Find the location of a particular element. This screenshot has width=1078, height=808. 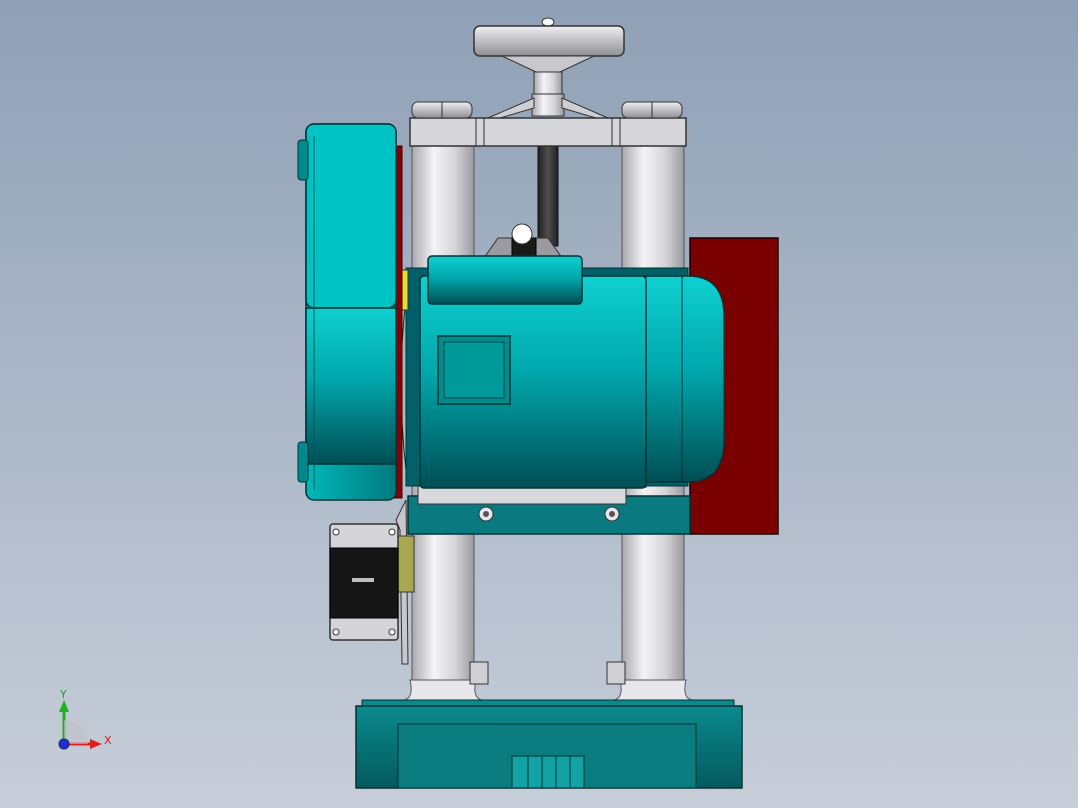

stepper-motor is located at coordinates (372, 582).